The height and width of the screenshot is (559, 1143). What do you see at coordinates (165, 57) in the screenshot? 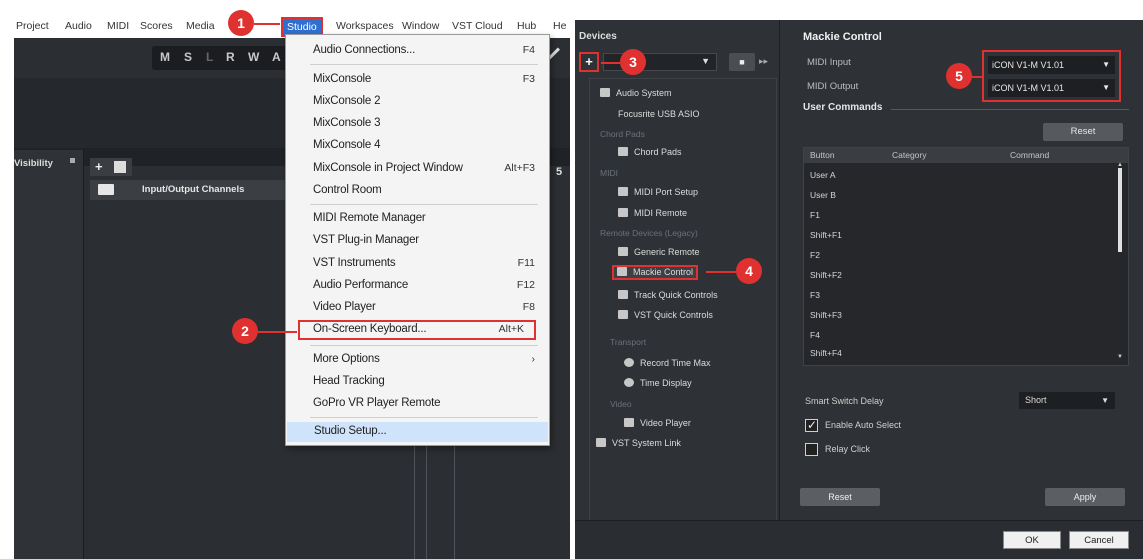
I see `mute-button: M` at bounding box center [165, 57].